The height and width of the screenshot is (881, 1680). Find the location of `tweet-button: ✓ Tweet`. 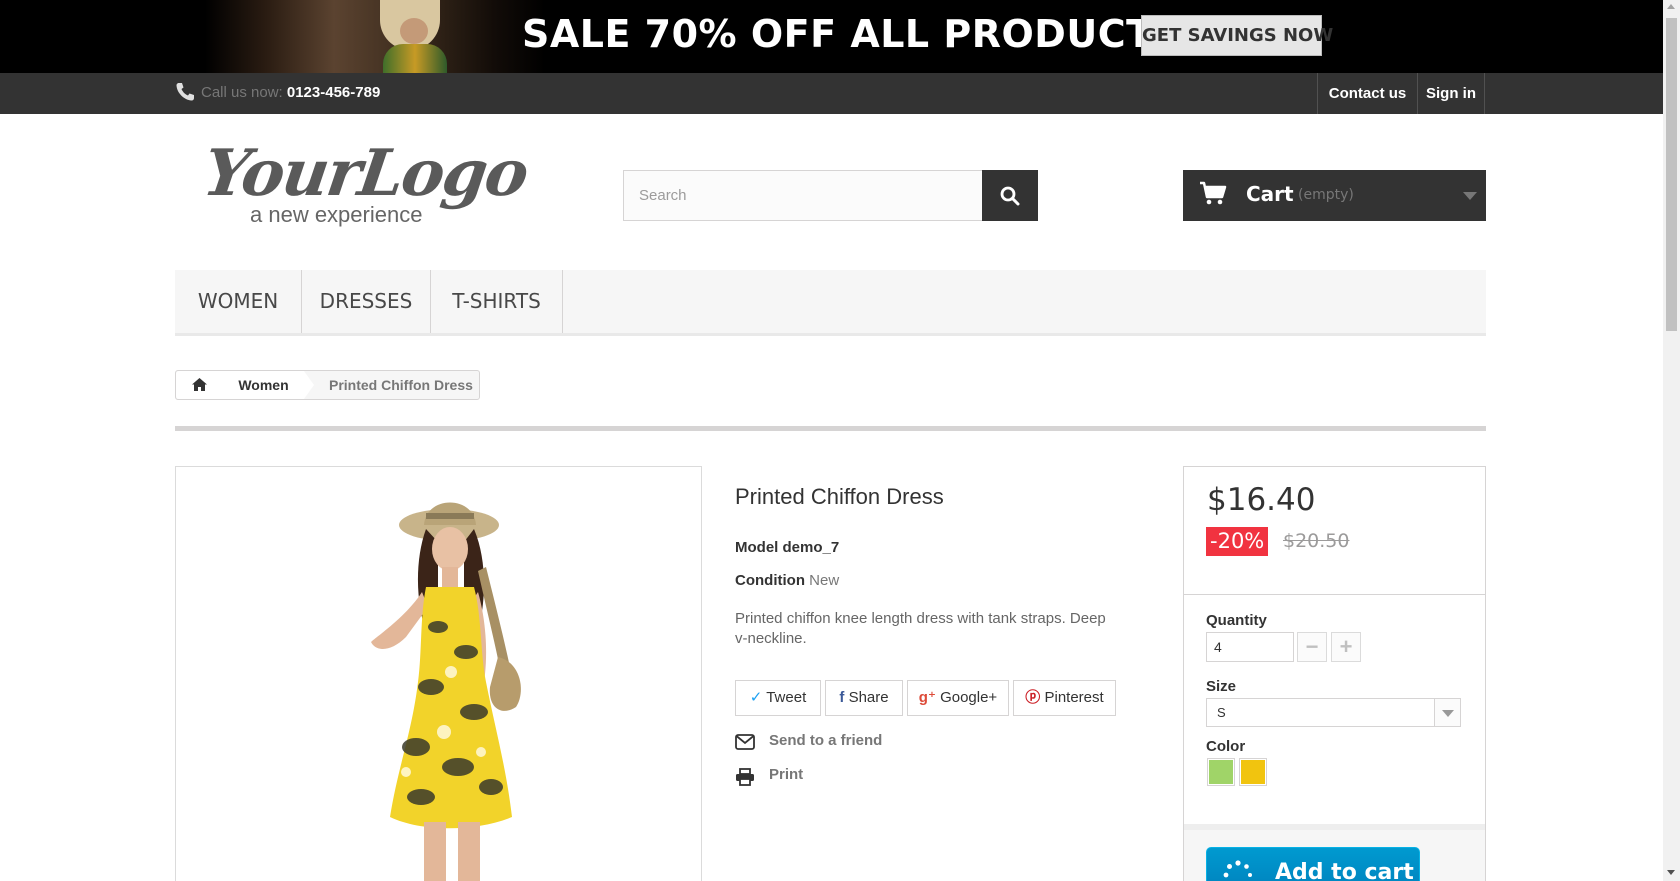

tweet-button: ✓ Tweet is located at coordinates (778, 698).